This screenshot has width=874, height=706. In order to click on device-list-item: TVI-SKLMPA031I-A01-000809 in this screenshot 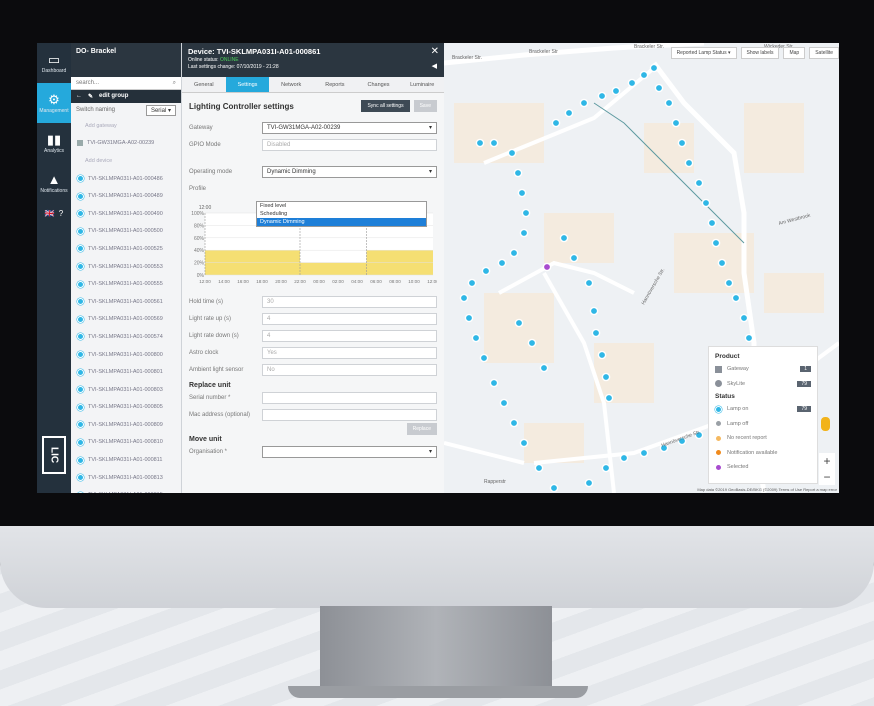, I will do `click(126, 425)`.